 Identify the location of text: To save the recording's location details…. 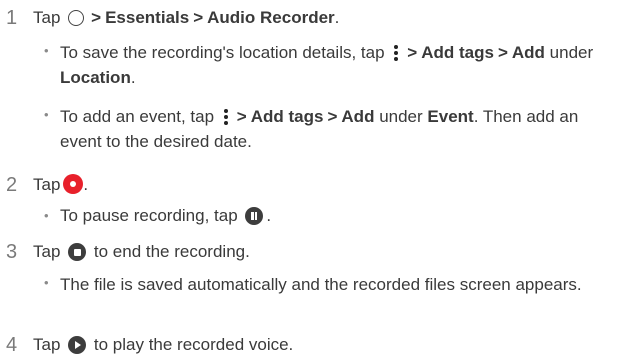
(222, 52).